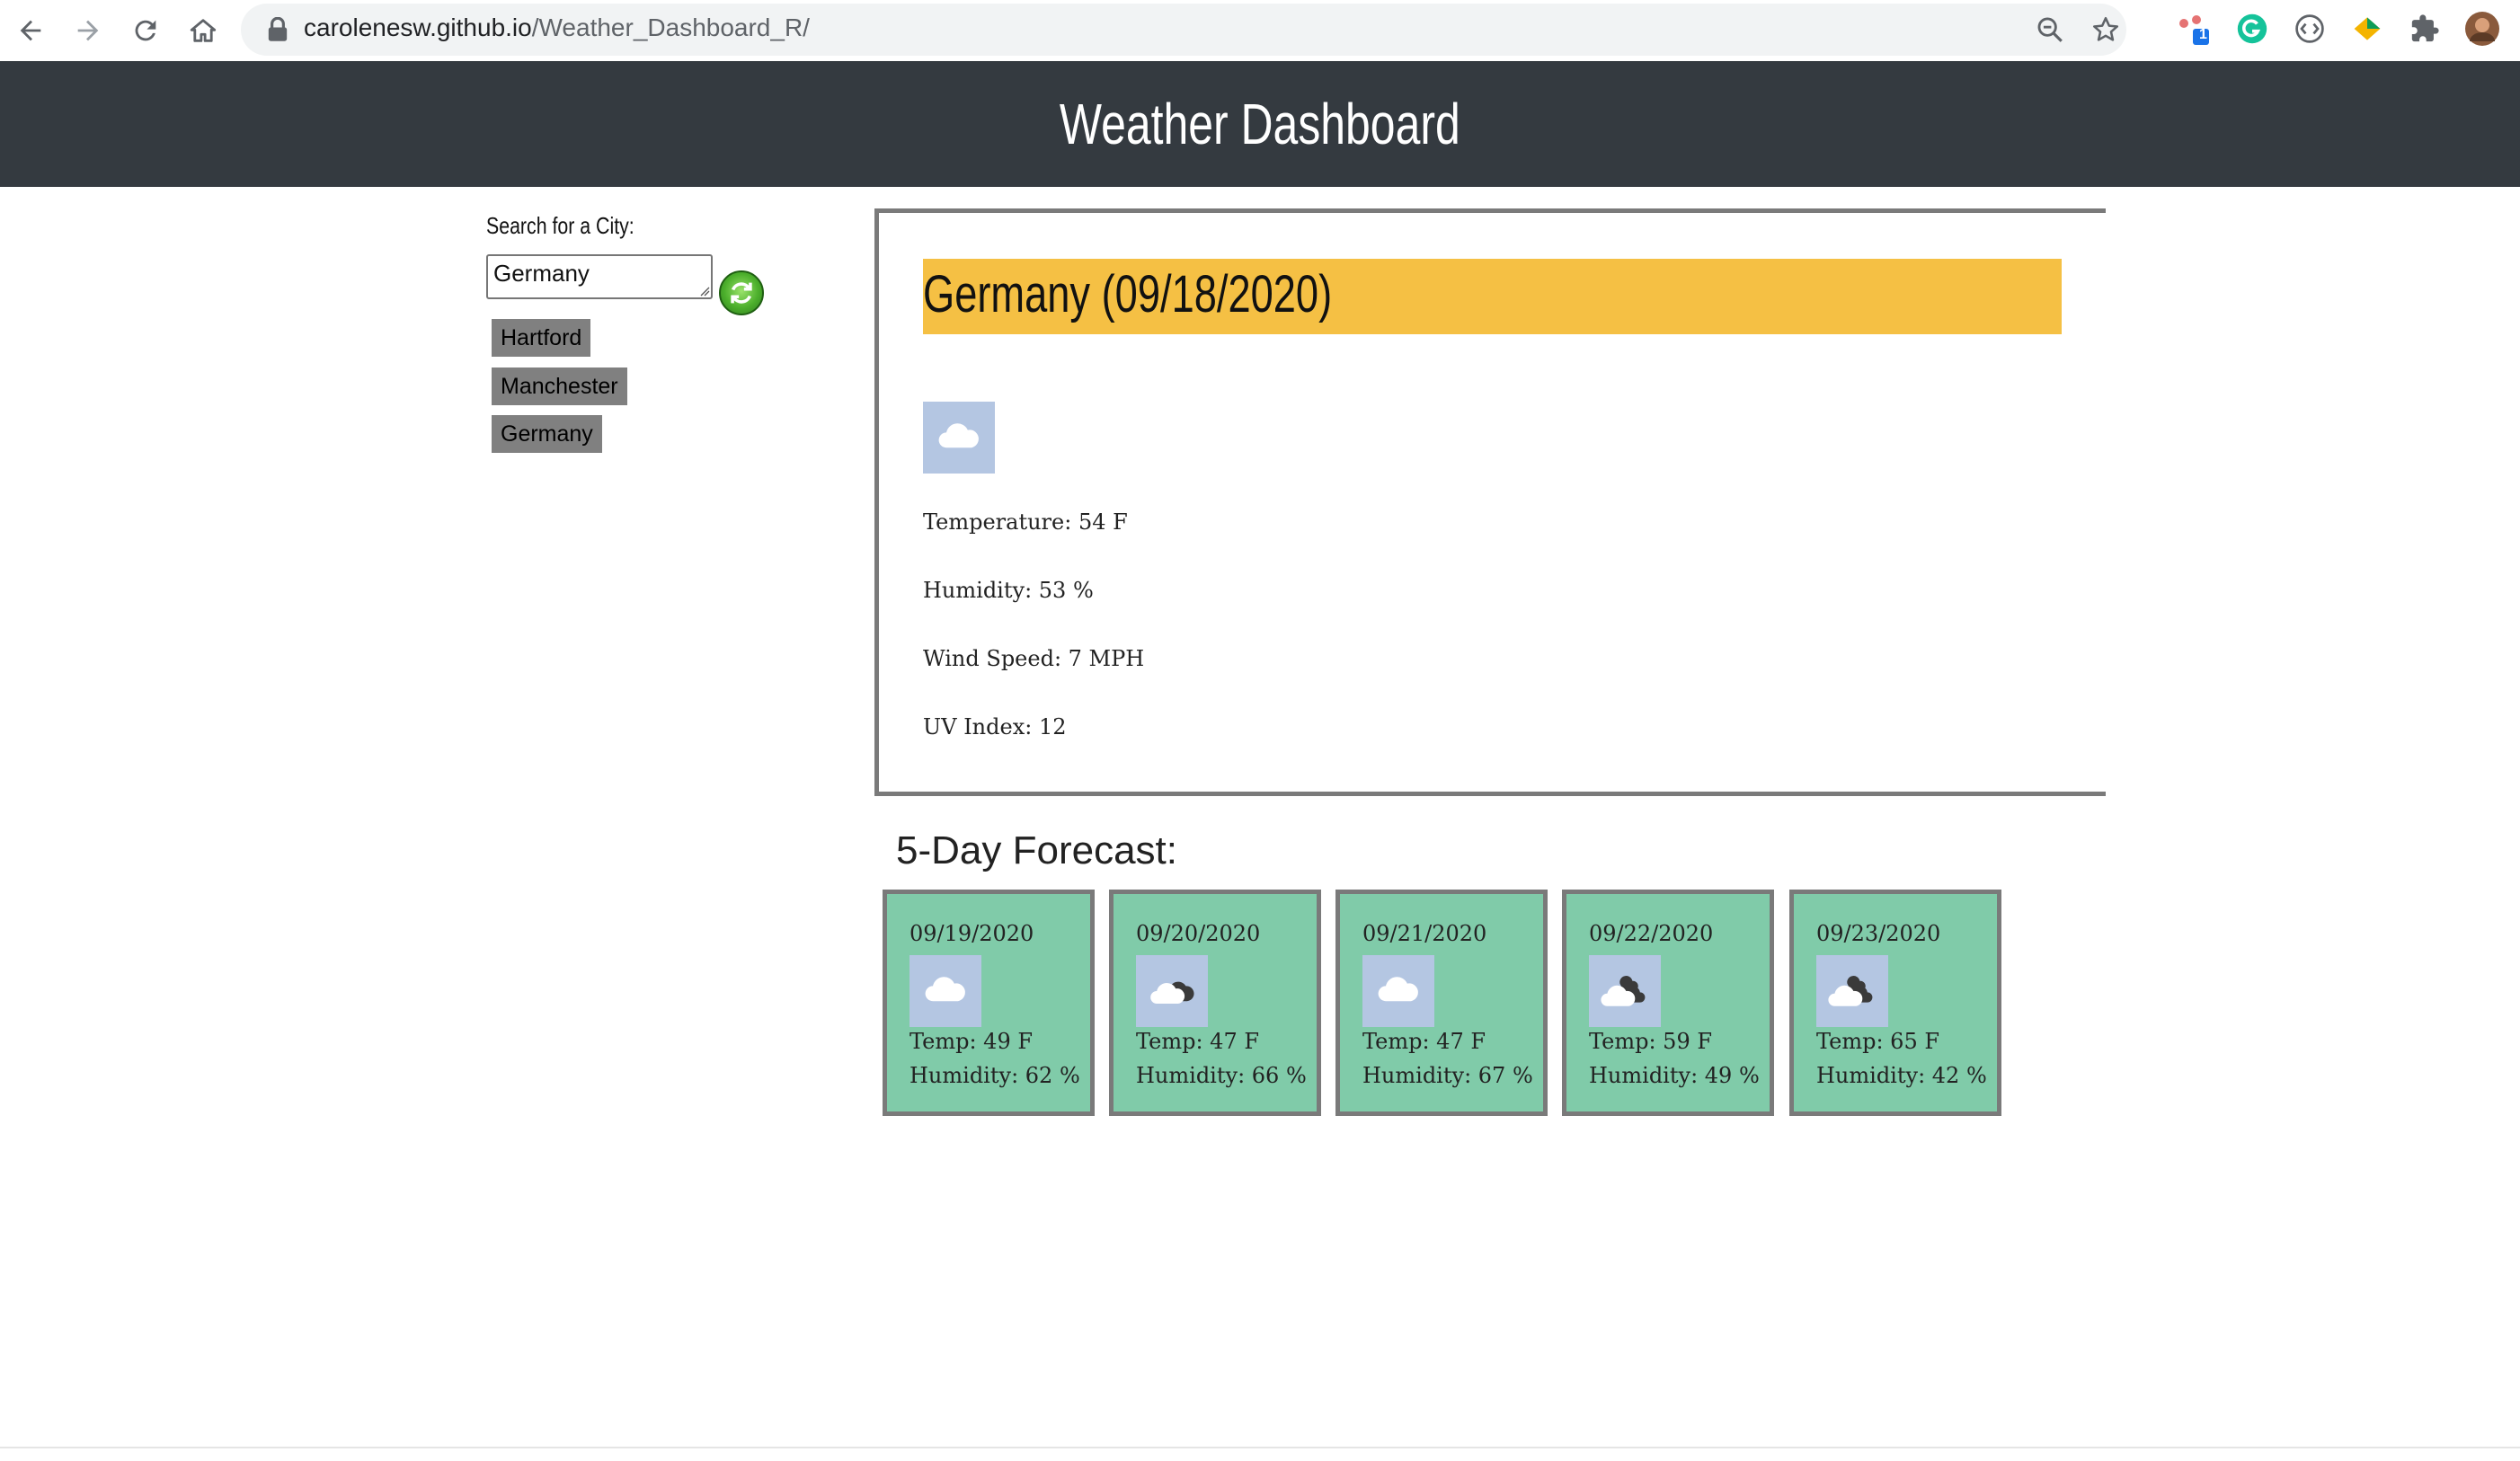 The image size is (2520, 1461). What do you see at coordinates (1025, 522) in the screenshot?
I see `temperature-text: Temperature: 54 F` at bounding box center [1025, 522].